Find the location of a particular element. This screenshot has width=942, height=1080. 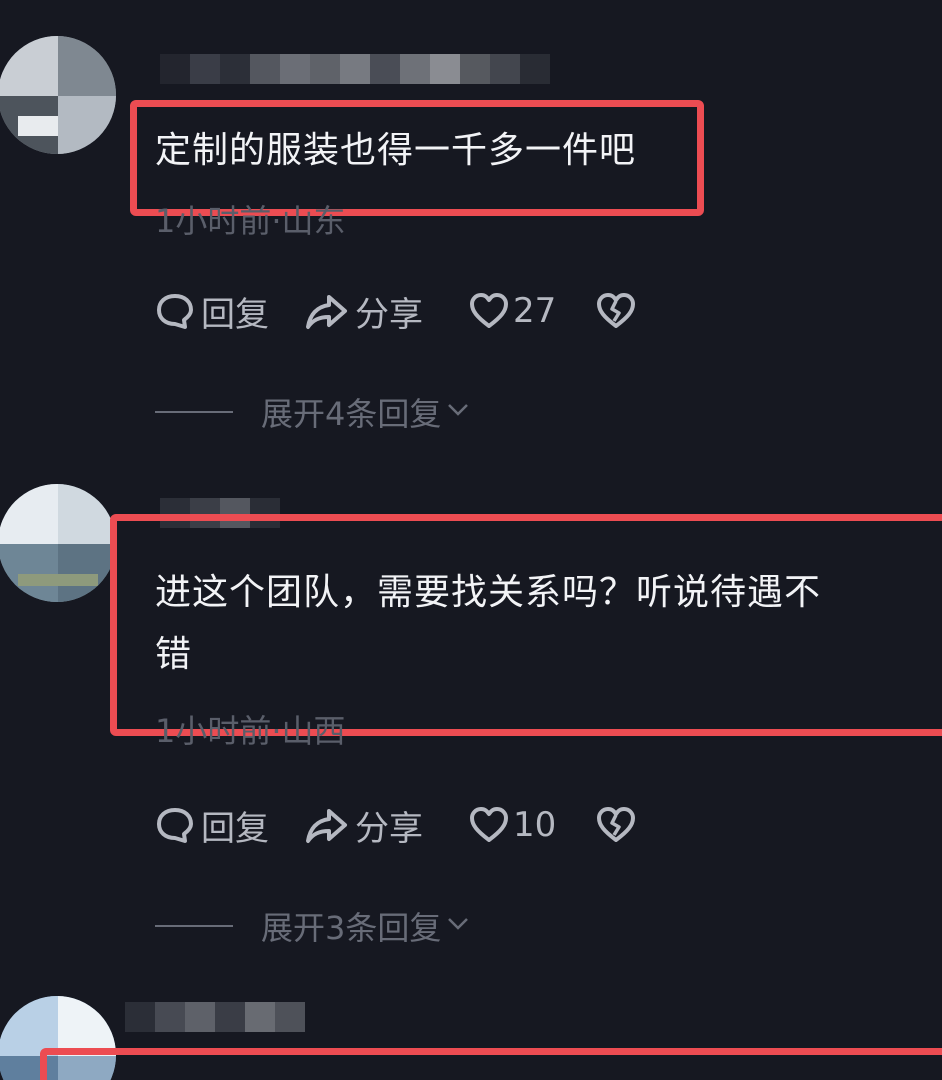

highlight-box is located at coordinates (491, 1064).